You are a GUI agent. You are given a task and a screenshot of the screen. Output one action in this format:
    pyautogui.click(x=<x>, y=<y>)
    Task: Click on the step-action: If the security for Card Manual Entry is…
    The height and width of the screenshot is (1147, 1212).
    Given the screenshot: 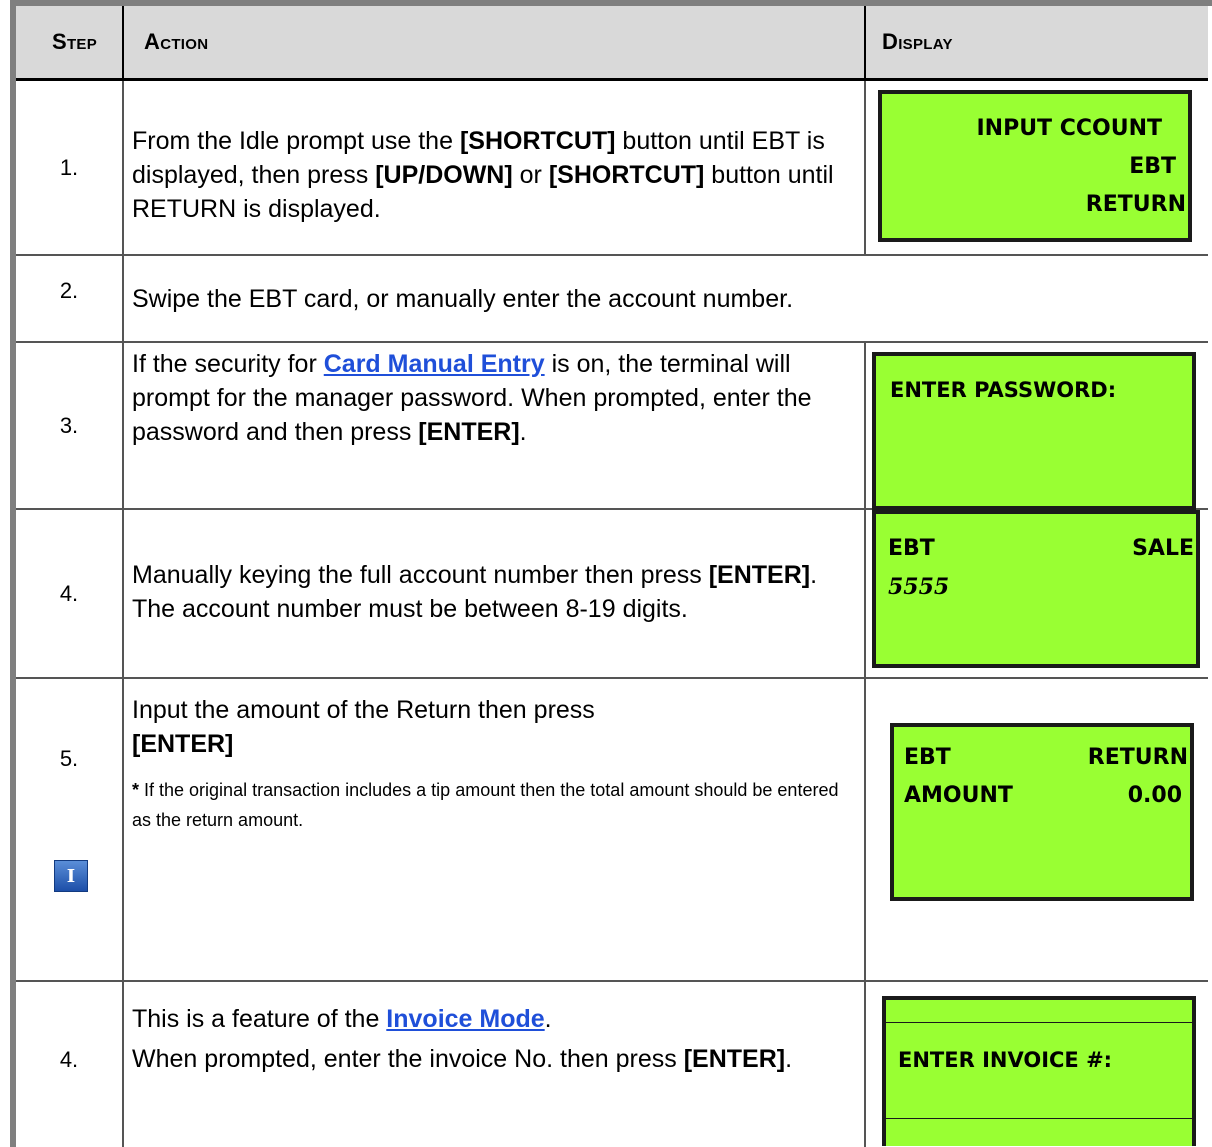 What is the action you would take?
    pyautogui.click(x=472, y=398)
    